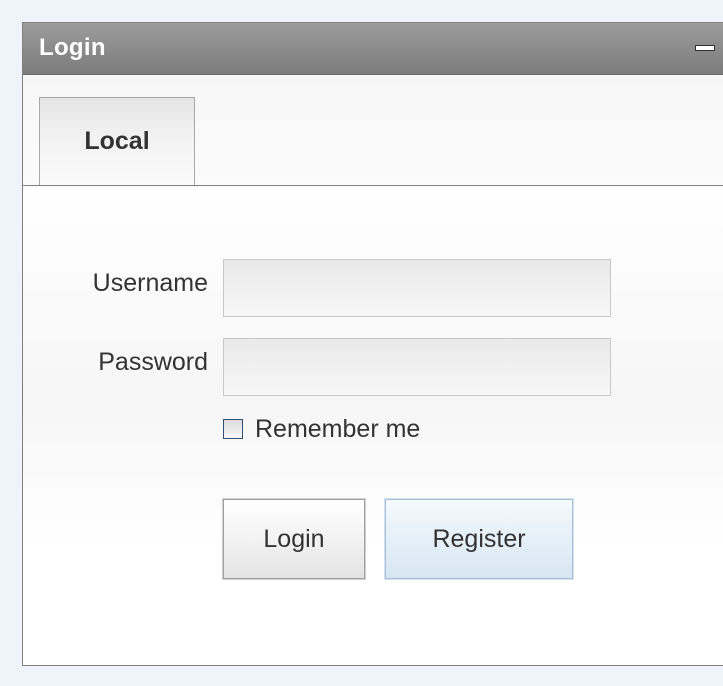 The height and width of the screenshot is (686, 723). What do you see at coordinates (153, 362) in the screenshot?
I see `password-label: Password` at bounding box center [153, 362].